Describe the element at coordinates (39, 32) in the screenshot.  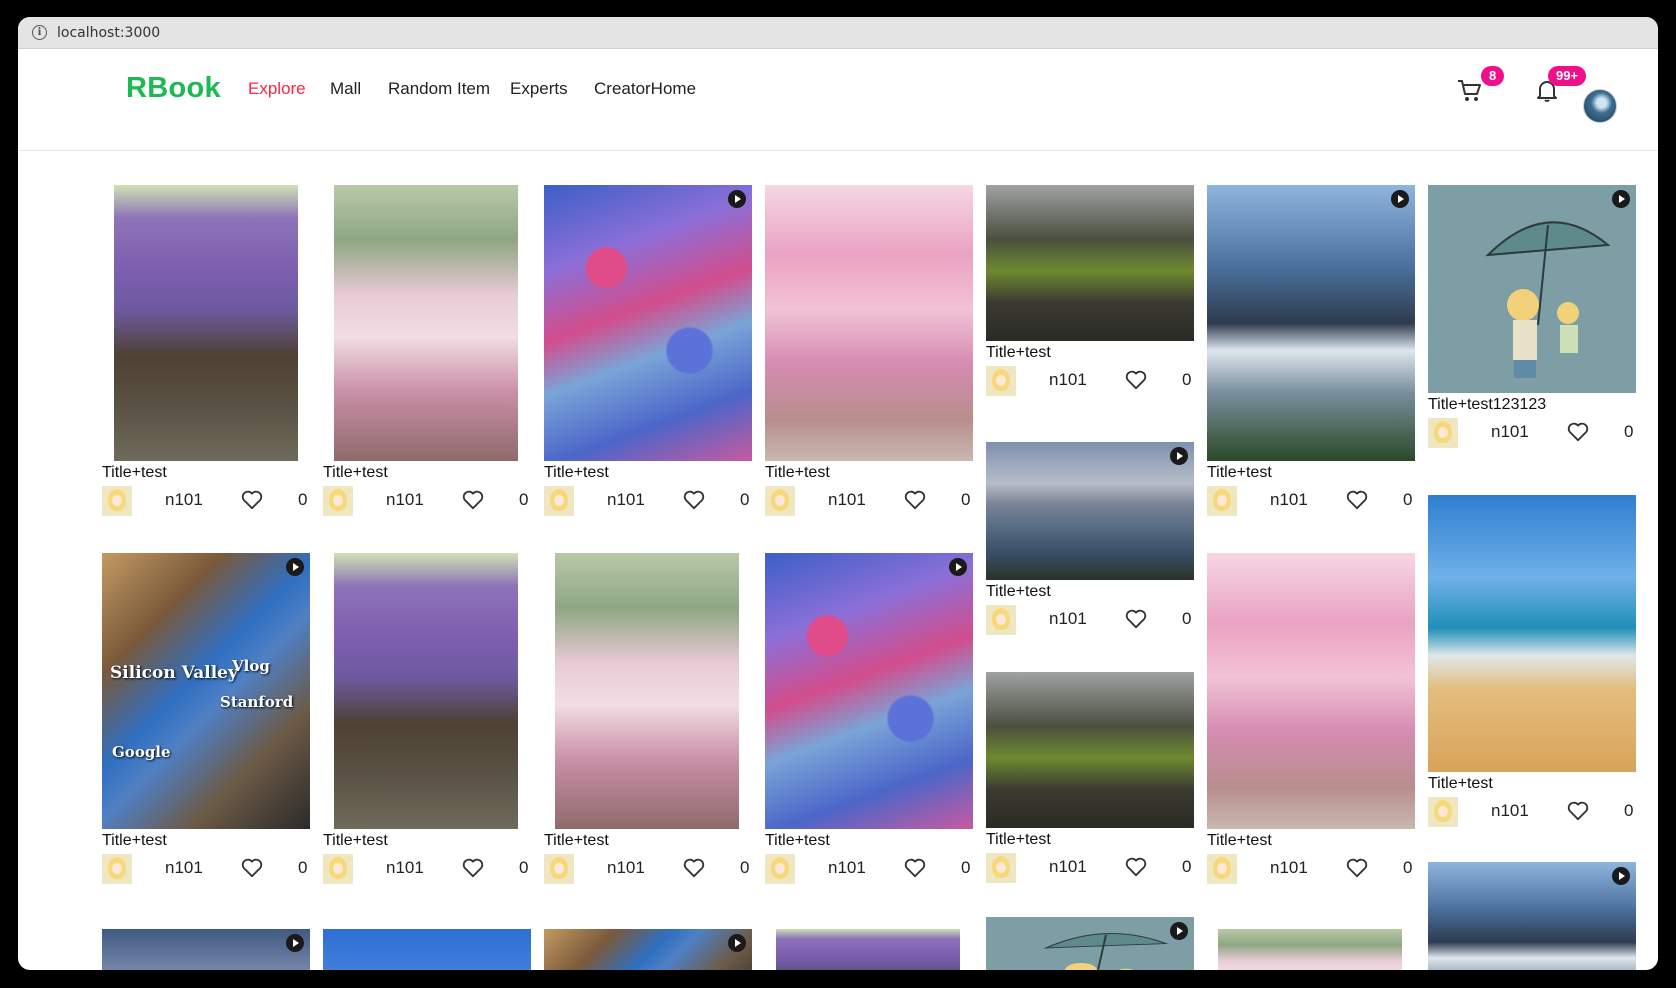
I see `info-icon: i` at that location.